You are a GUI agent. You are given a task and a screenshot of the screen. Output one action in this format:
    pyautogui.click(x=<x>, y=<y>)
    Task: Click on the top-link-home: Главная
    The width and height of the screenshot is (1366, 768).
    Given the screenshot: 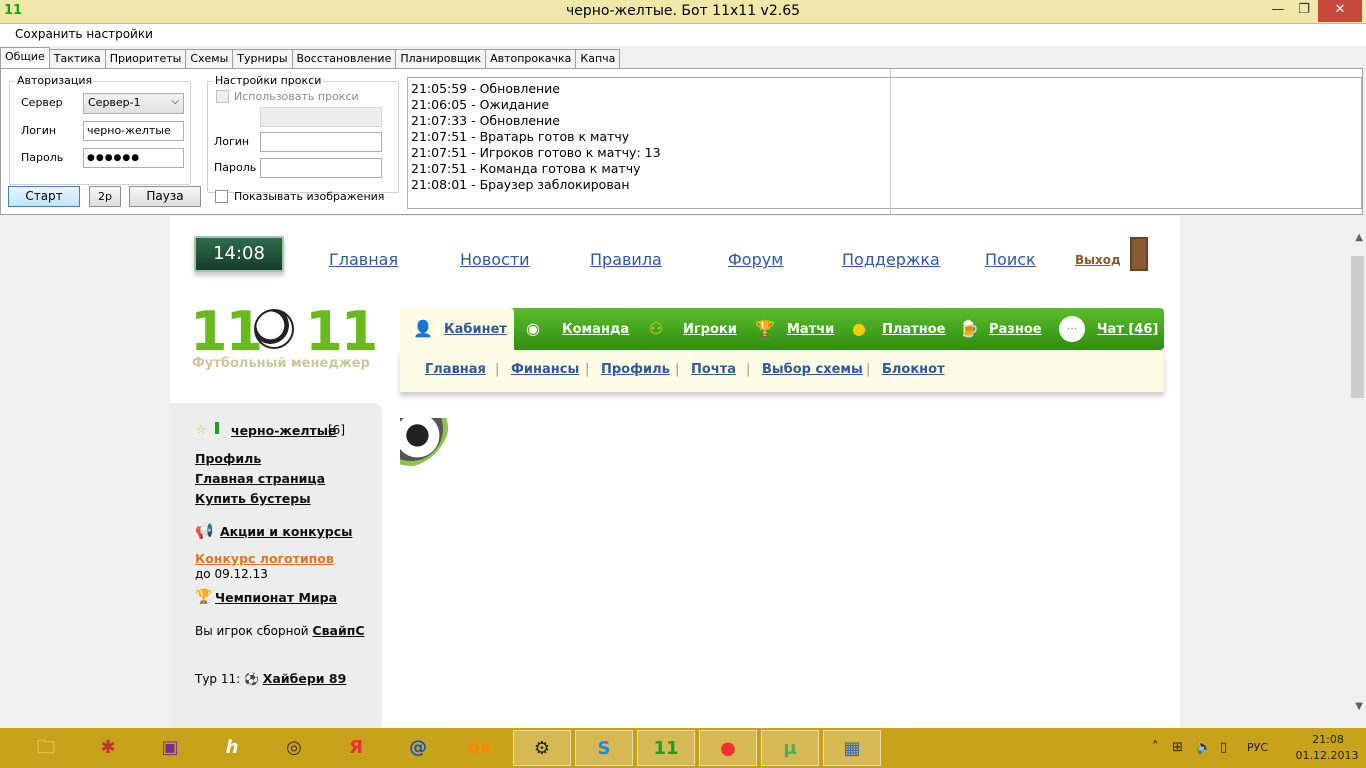 What is the action you would take?
    pyautogui.click(x=363, y=259)
    